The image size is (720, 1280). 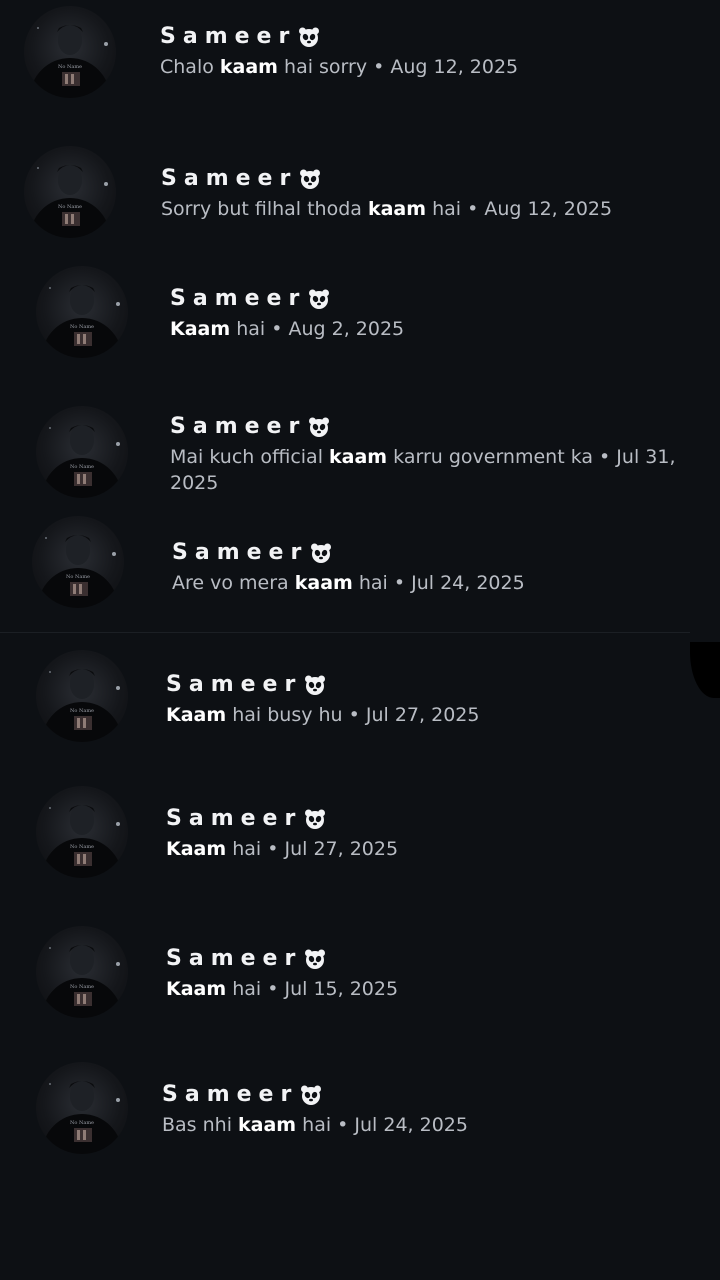 I want to click on search-result: No Name Sameer Kaam hai • Jul 27, 2025, so click(x=360, y=835).